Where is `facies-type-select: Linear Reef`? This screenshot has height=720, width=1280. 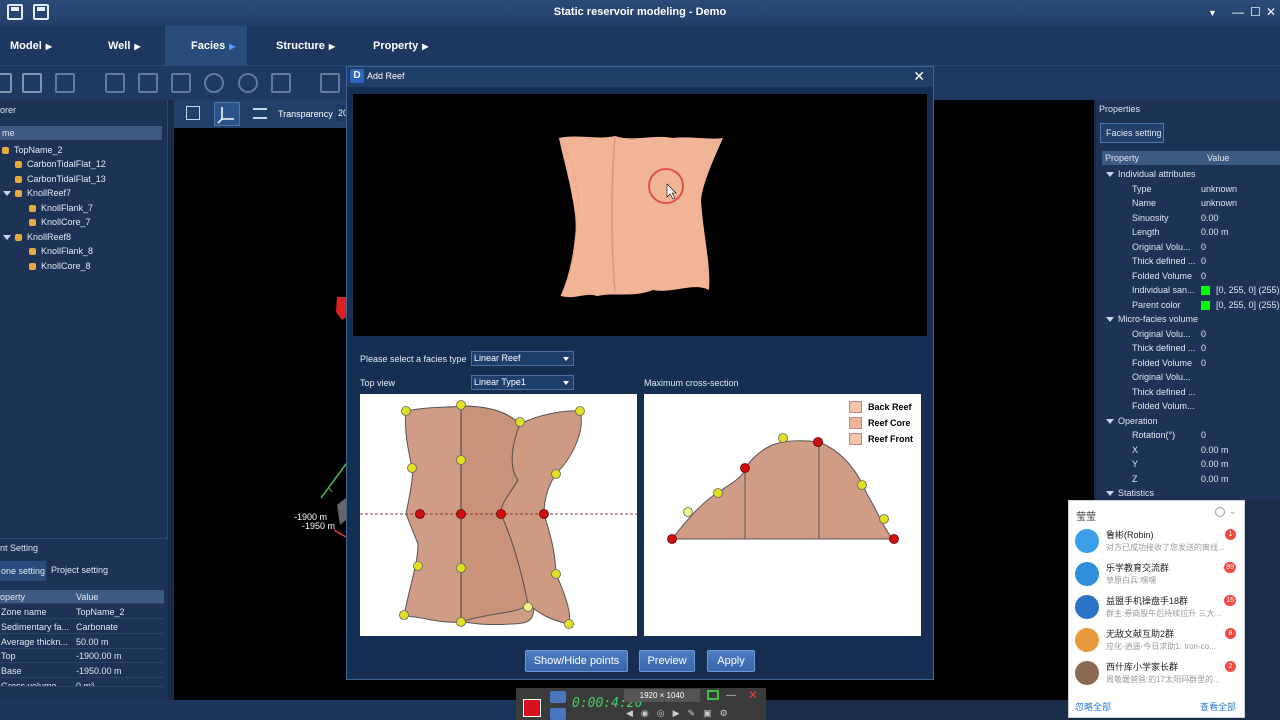
facies-type-select: Linear Reef is located at coordinates (522, 358).